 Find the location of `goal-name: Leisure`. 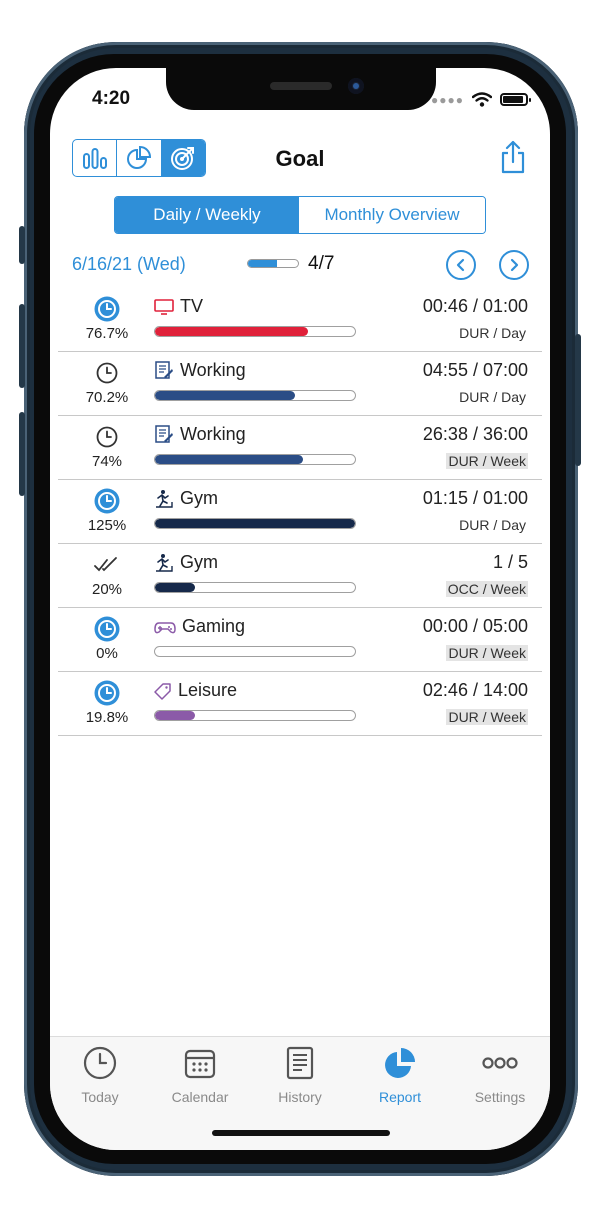

goal-name: Leisure is located at coordinates (195, 690).